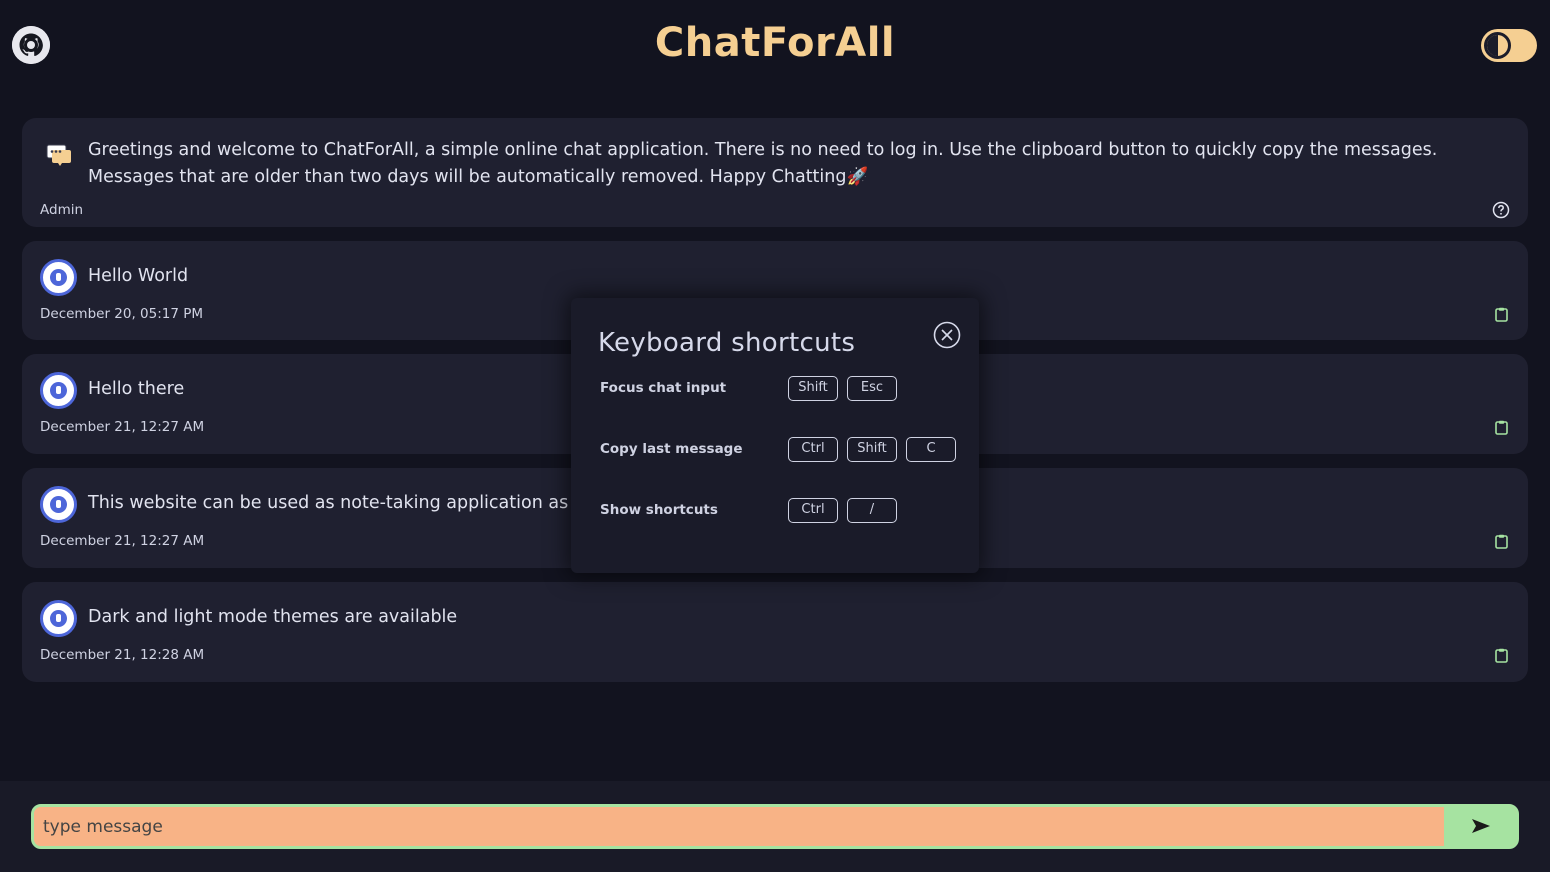 The image size is (1550, 872). I want to click on message-time: December 21, 12:28 AM, so click(122, 655).